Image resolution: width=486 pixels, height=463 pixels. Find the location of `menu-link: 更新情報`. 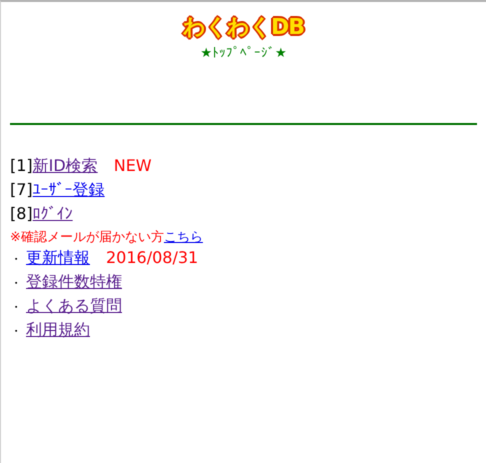

menu-link: 更新情報 is located at coordinates (58, 258).